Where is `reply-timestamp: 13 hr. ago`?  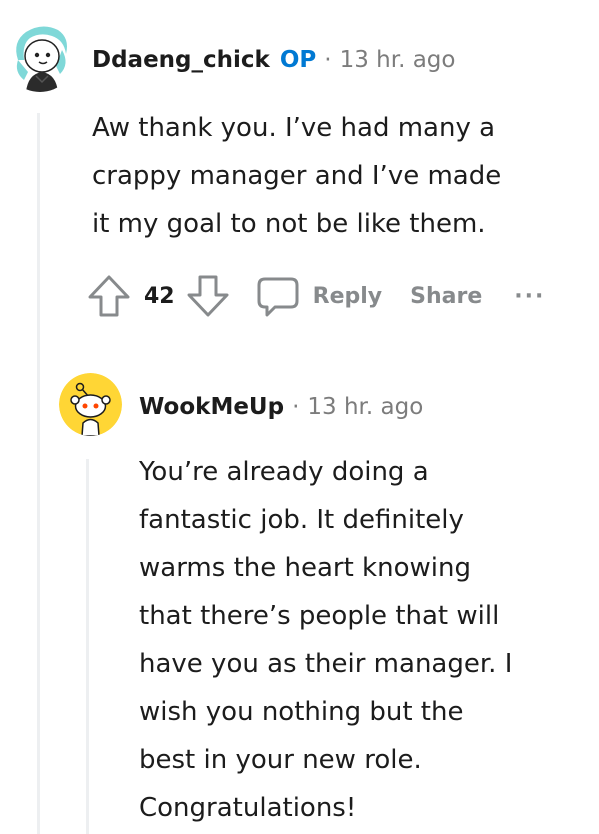
reply-timestamp: 13 hr. ago is located at coordinates (365, 407).